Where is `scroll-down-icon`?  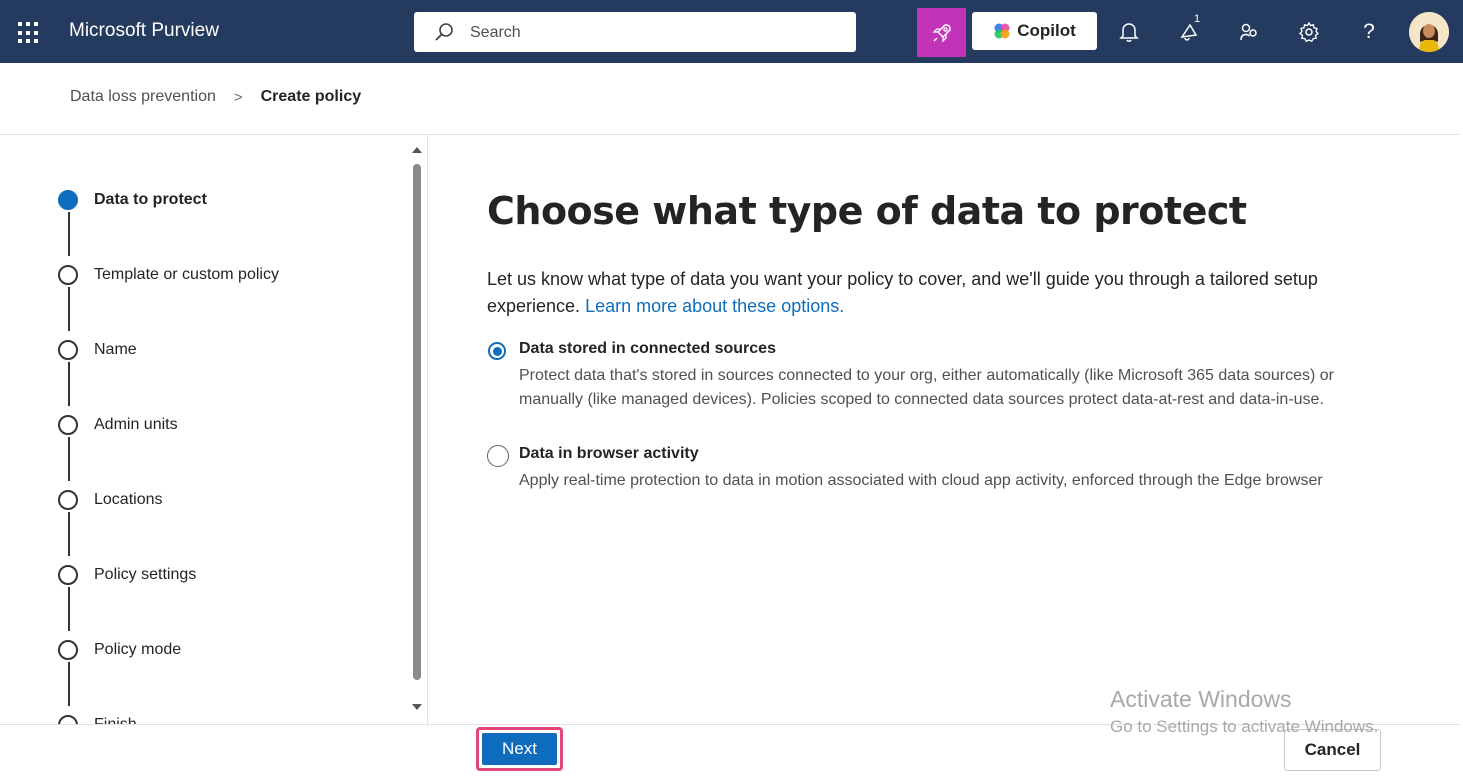
scroll-down-icon is located at coordinates (417, 707).